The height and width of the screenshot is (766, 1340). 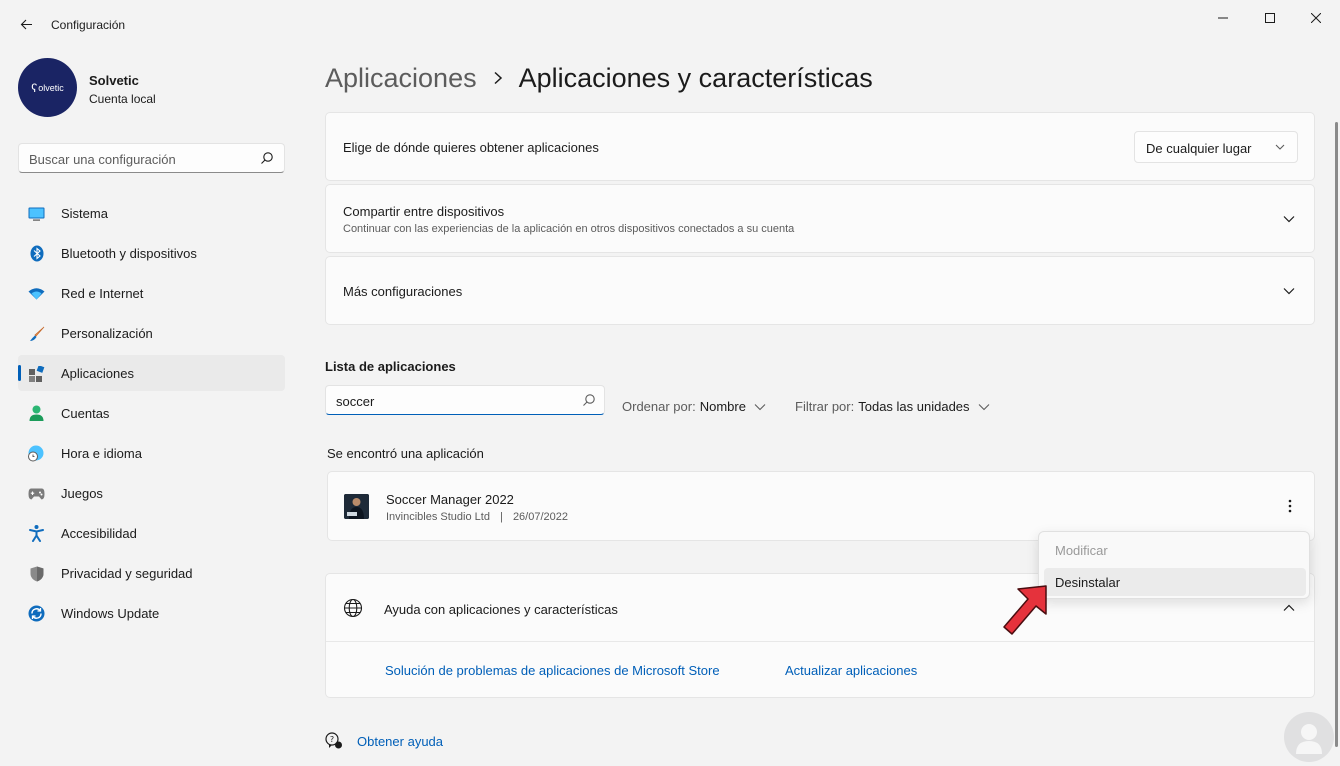 I want to click on user-profile: ʕ olvetic Solvetic Cuenta local, so click(x=153, y=88).